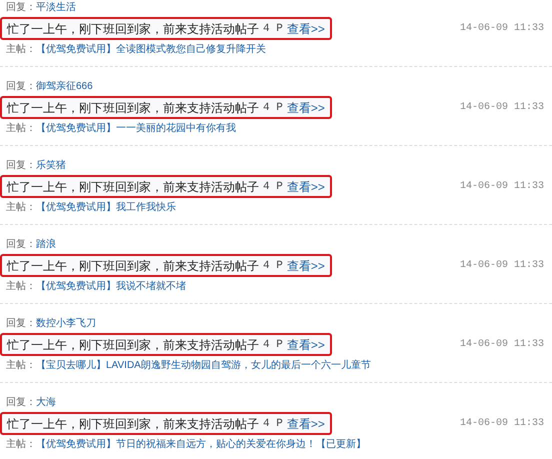 The height and width of the screenshot is (459, 552). Describe the element at coordinates (46, 244) in the screenshot. I see `username-link: 踏浪` at that location.